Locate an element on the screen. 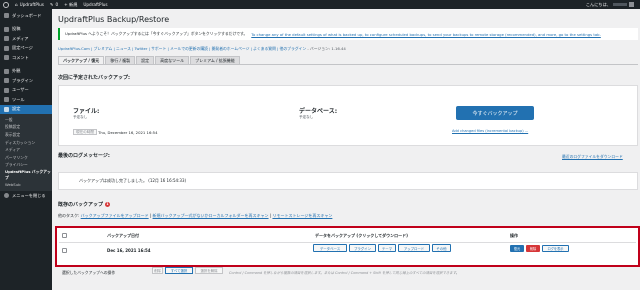  submenu-discussion: ディスカッション is located at coordinates (26, 143).